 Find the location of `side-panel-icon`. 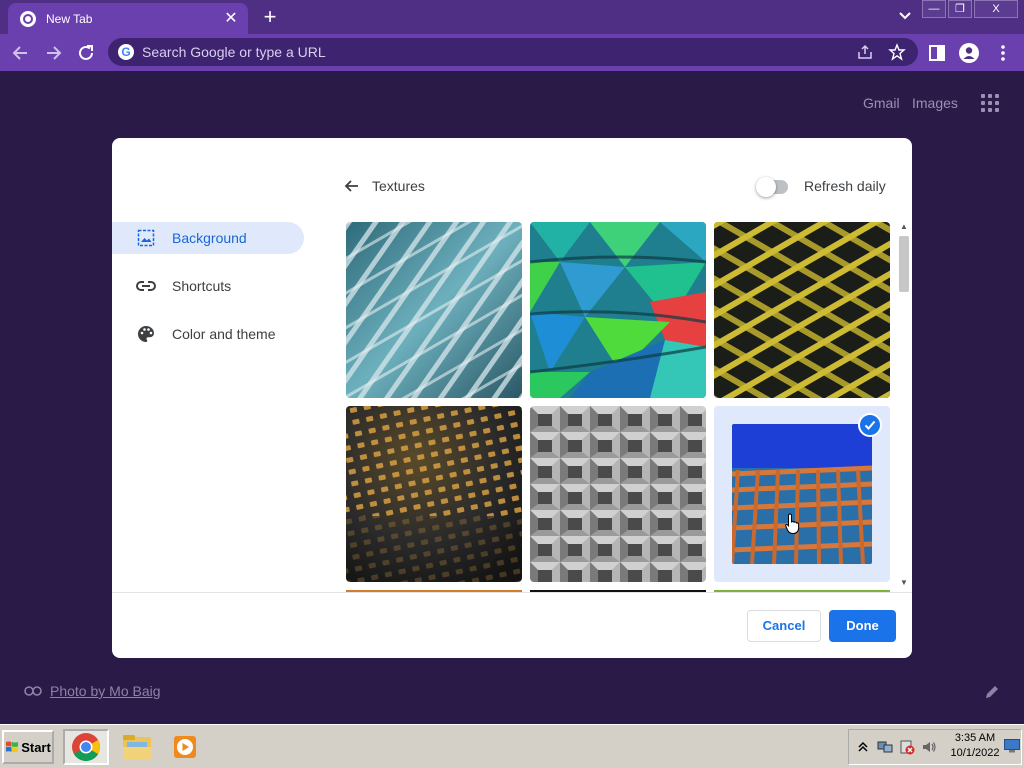

side-panel-icon is located at coordinates (937, 53).